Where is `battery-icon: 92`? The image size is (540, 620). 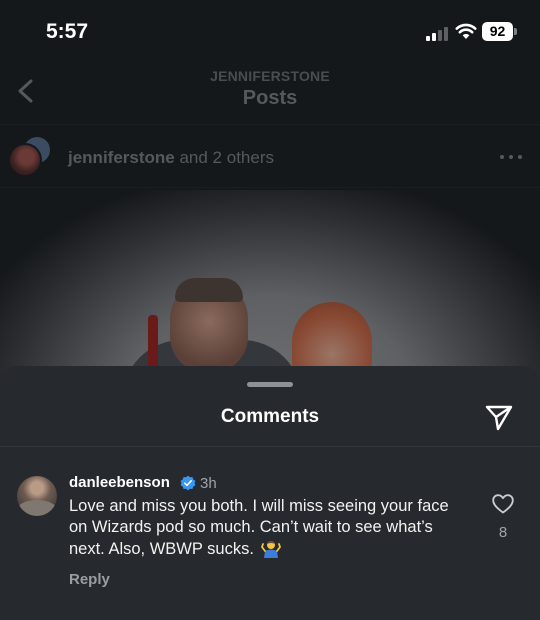 battery-icon: 92 is located at coordinates (497, 31).